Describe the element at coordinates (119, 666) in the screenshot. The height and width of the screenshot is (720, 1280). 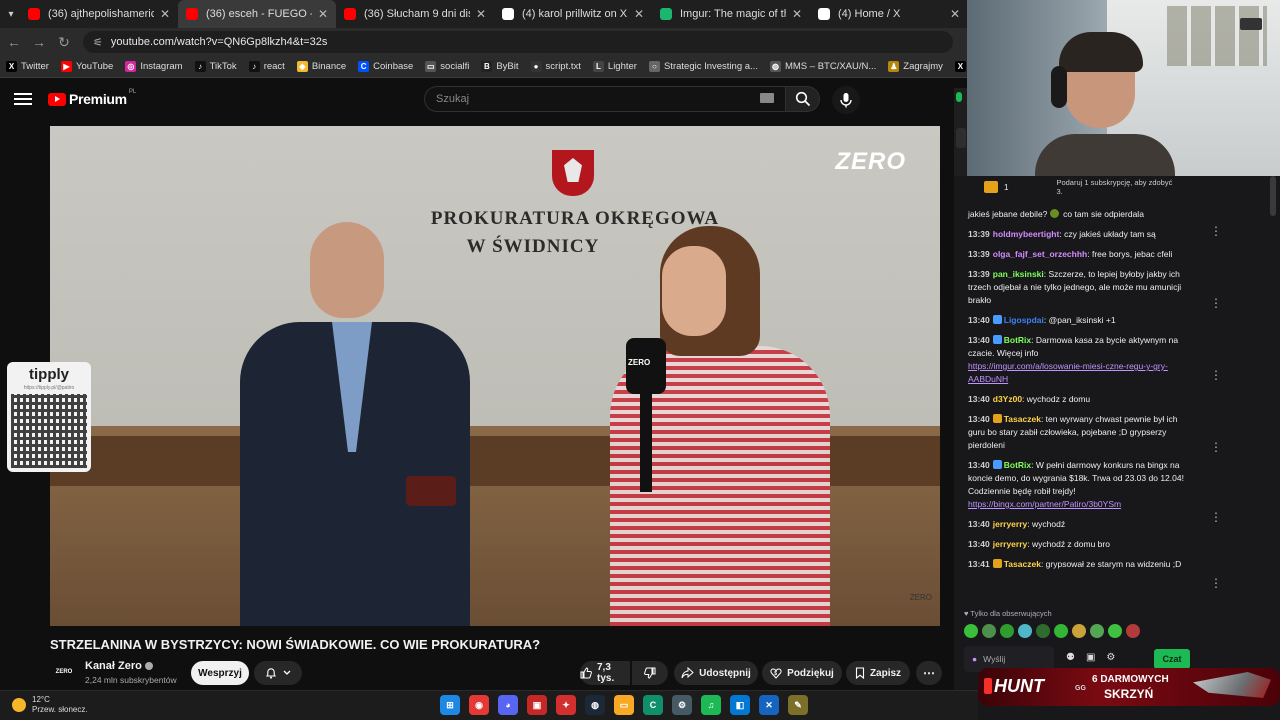
I see `channel-name-link: Kanał Zero` at that location.